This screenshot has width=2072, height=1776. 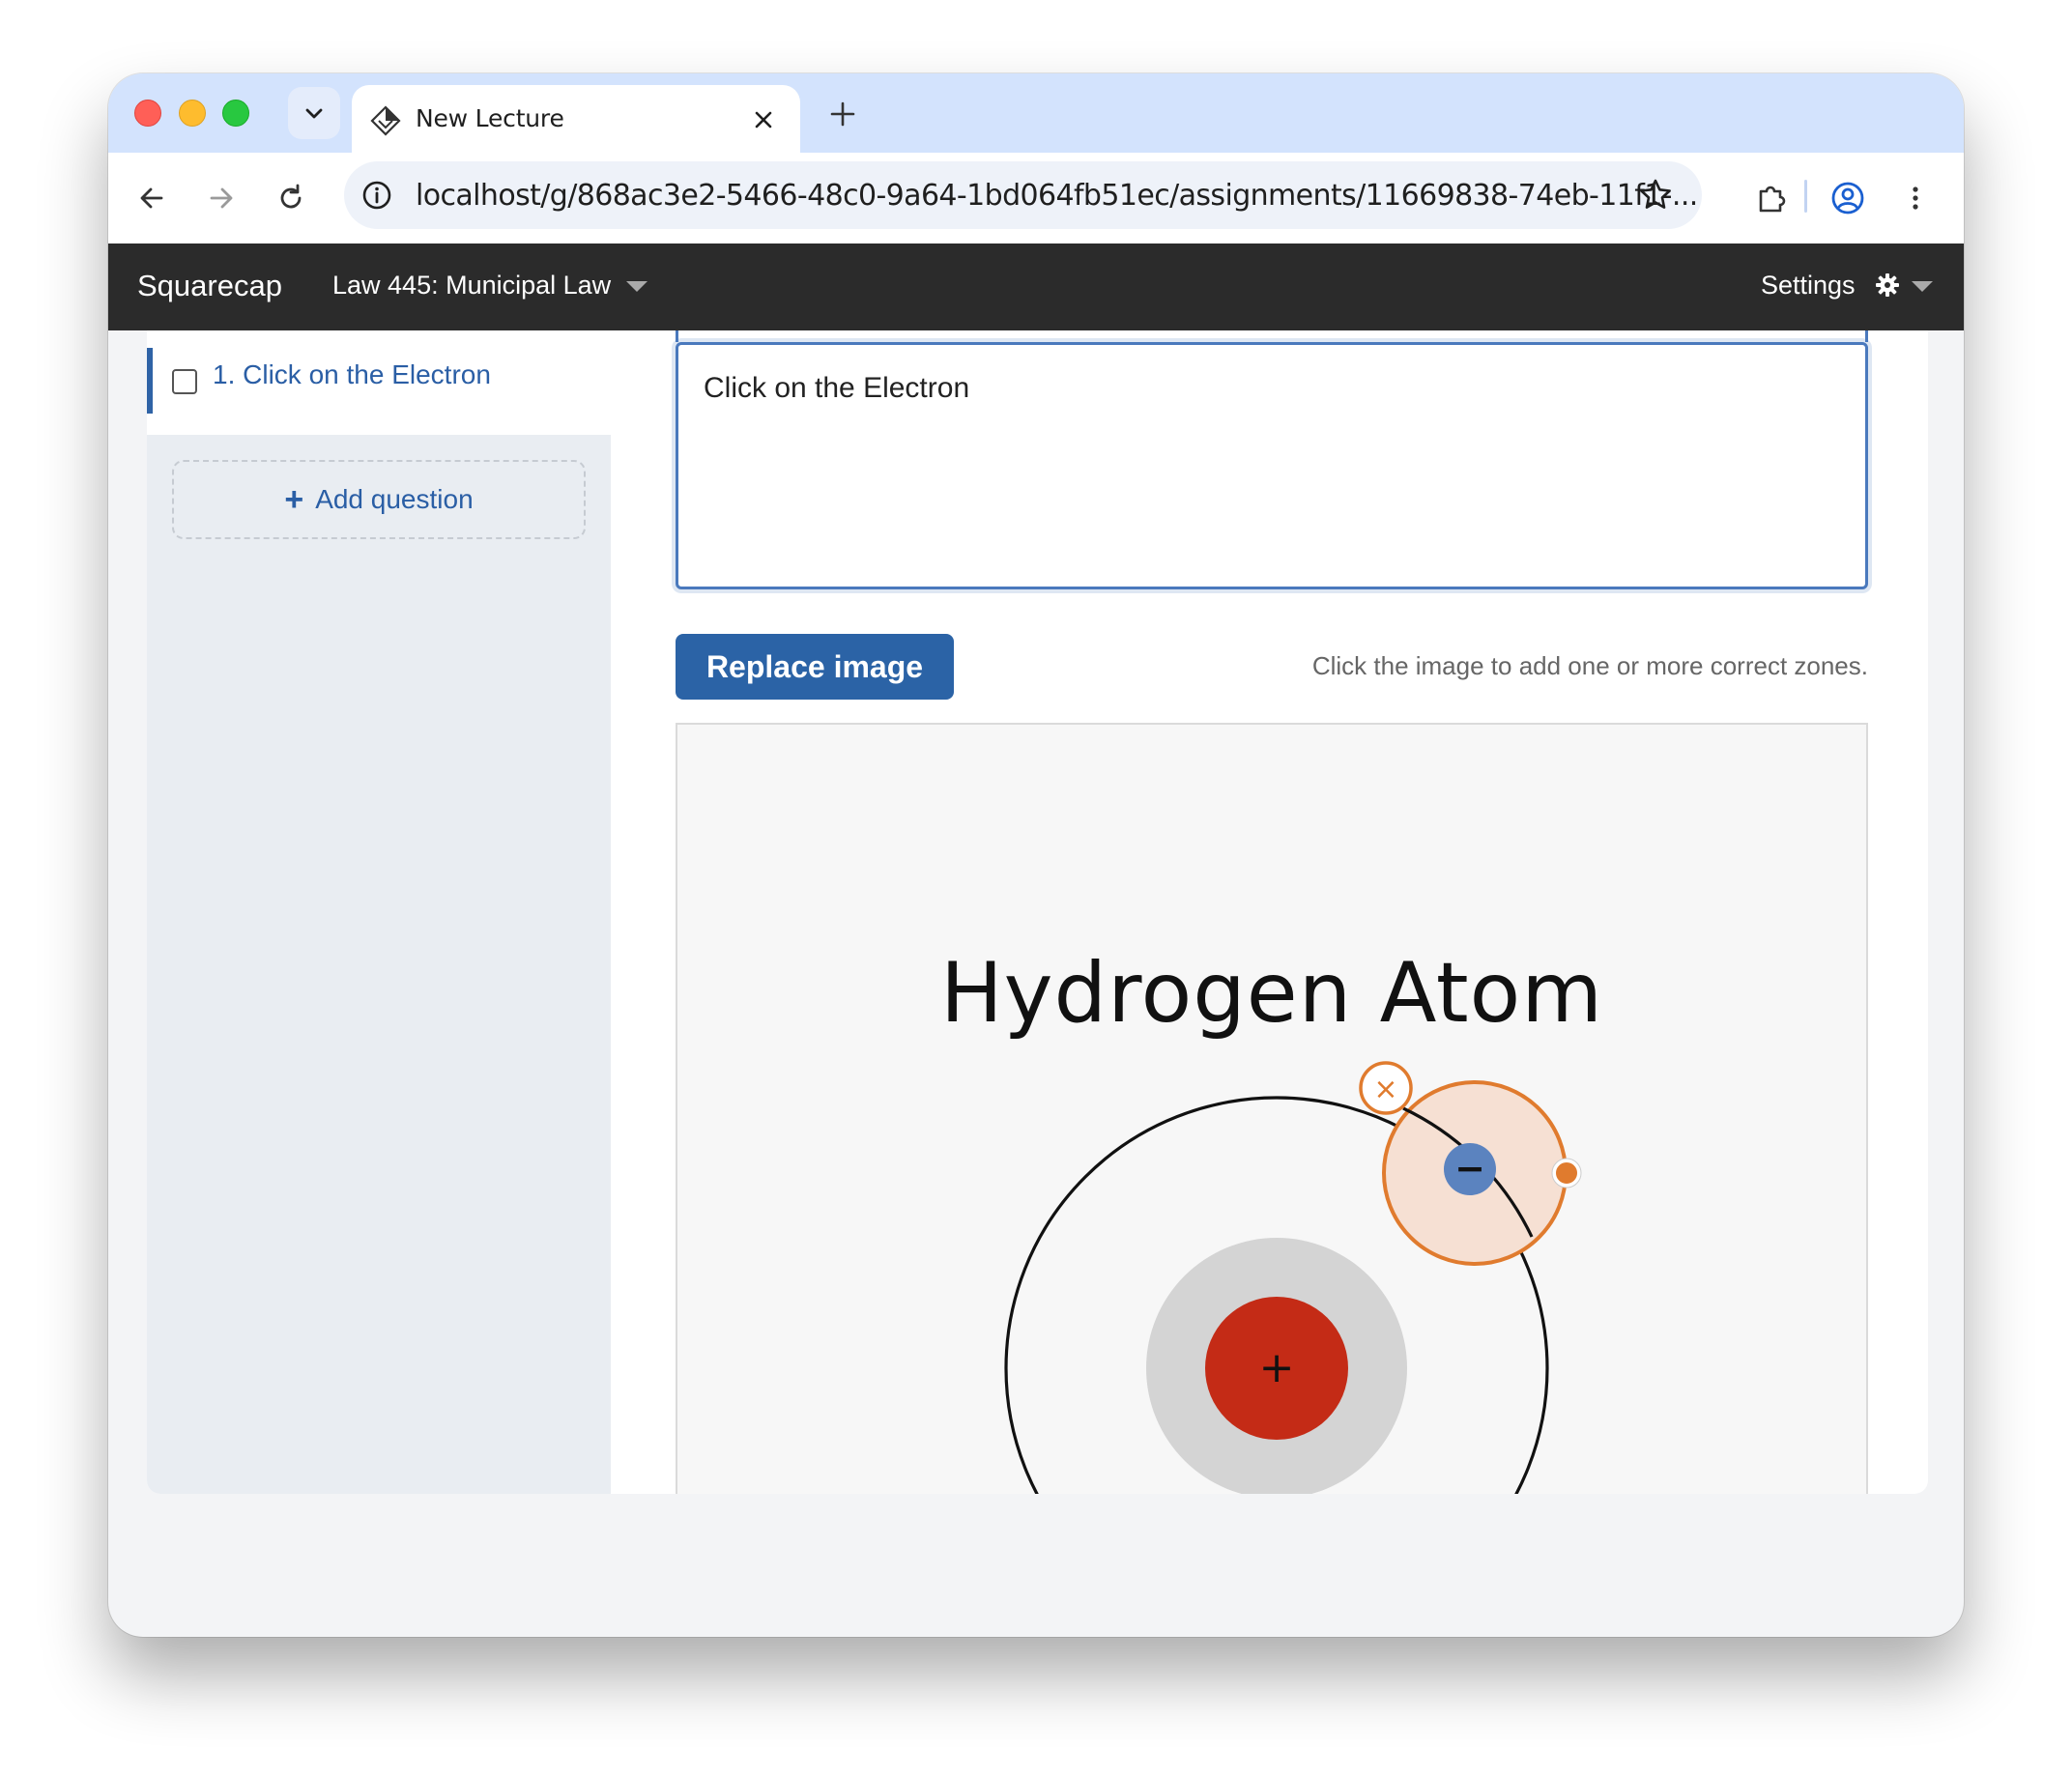 I want to click on toolbar-divider, so click(x=1805, y=196).